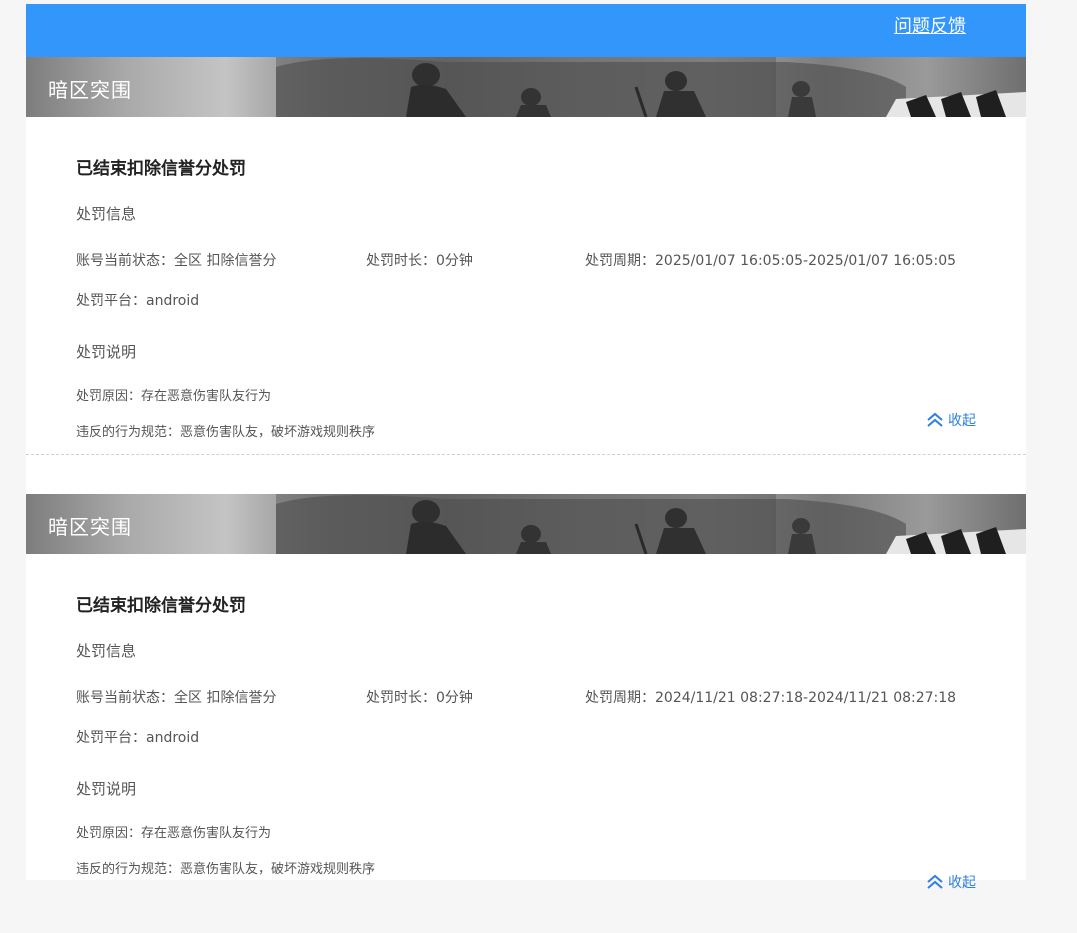 The image size is (1077, 933). I want to click on record-gap, so click(526, 474).